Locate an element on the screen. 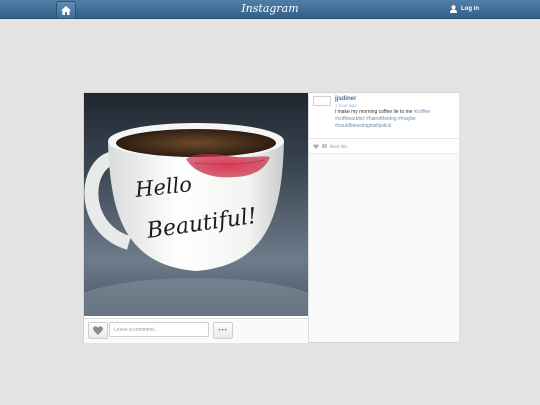 The height and width of the screenshot is (405, 540). likes-row: liked this is located at coordinates (384, 146).